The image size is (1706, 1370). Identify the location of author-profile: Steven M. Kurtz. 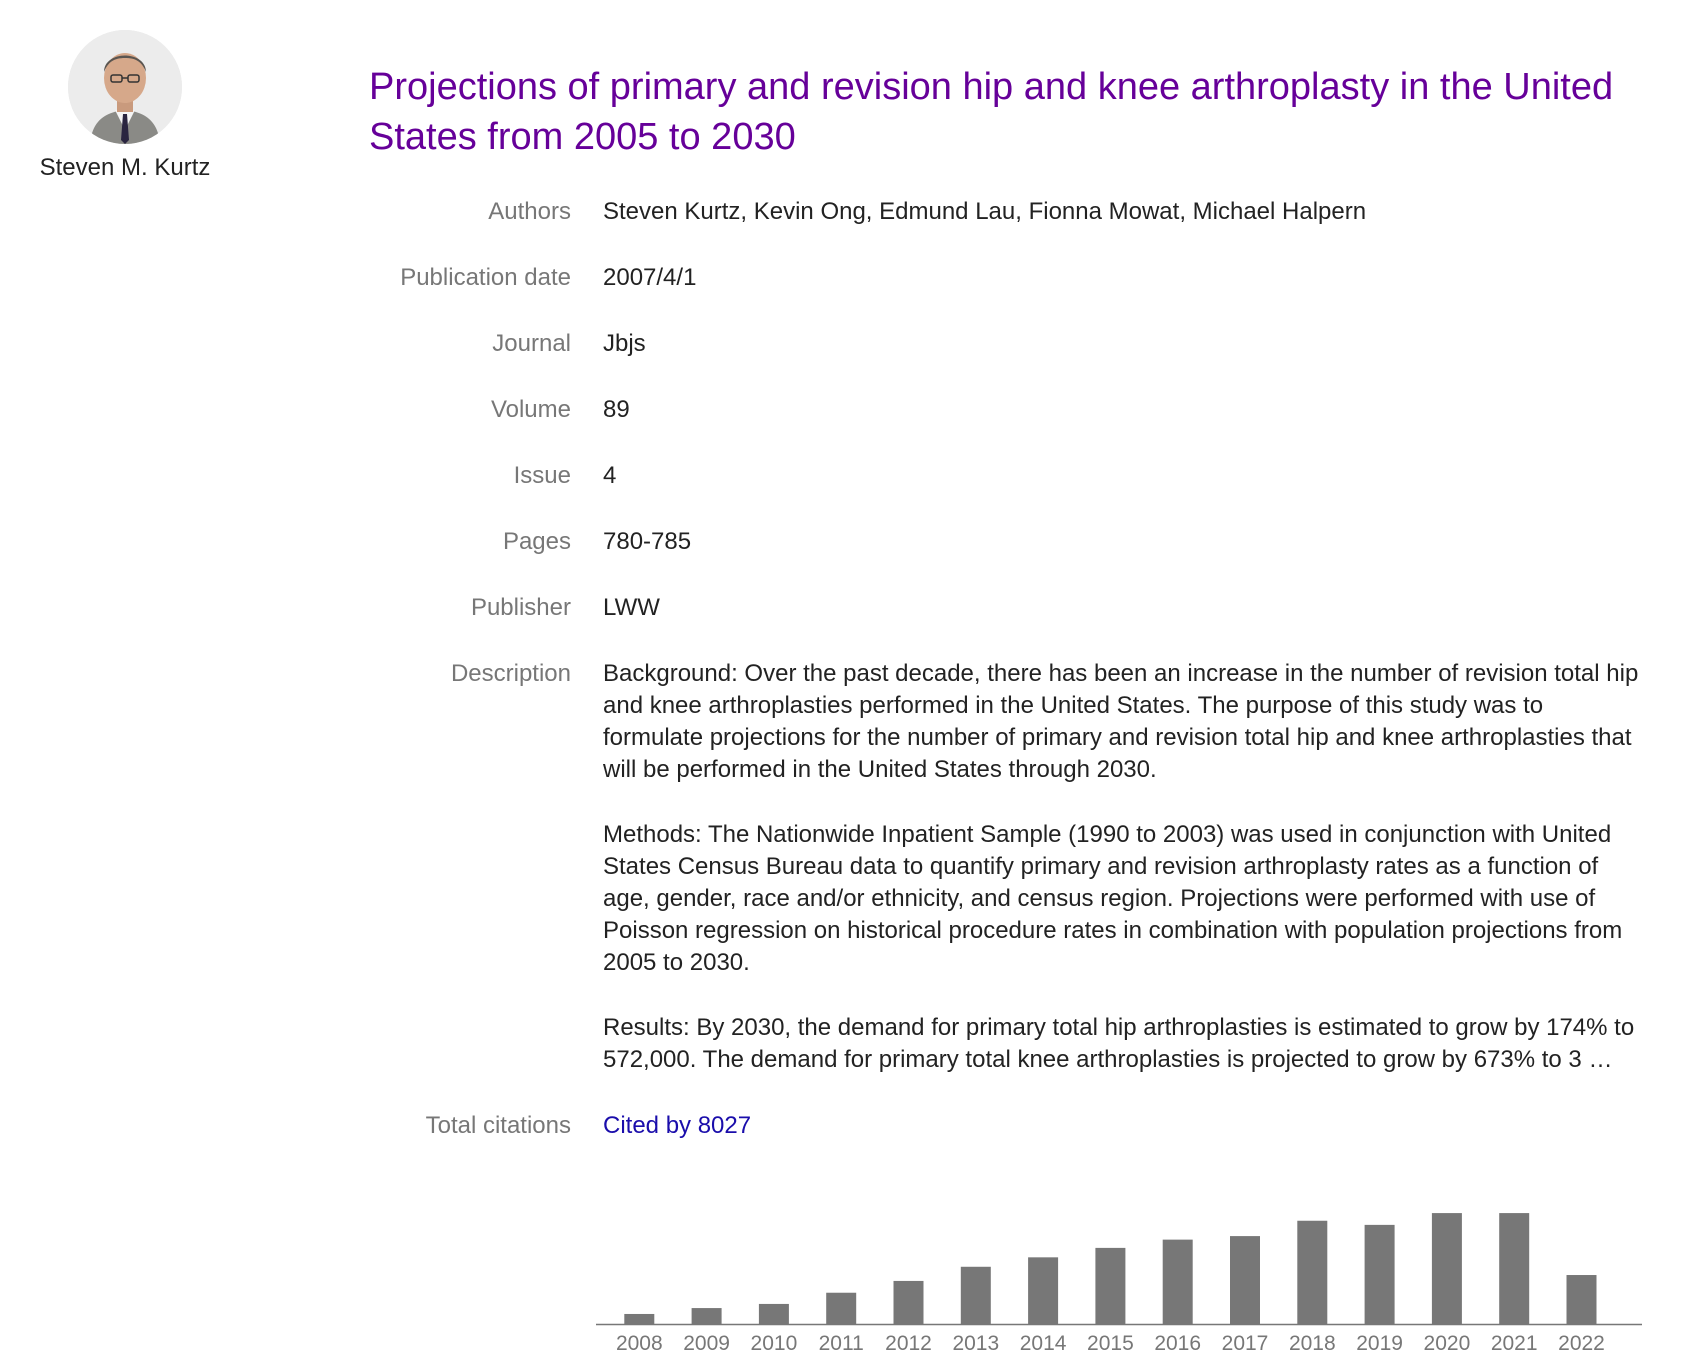
(125, 106).